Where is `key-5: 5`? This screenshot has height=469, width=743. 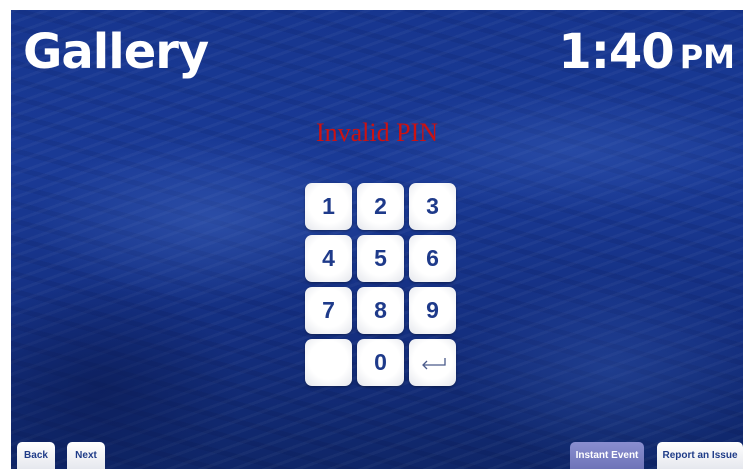
key-5: 5 is located at coordinates (380, 258).